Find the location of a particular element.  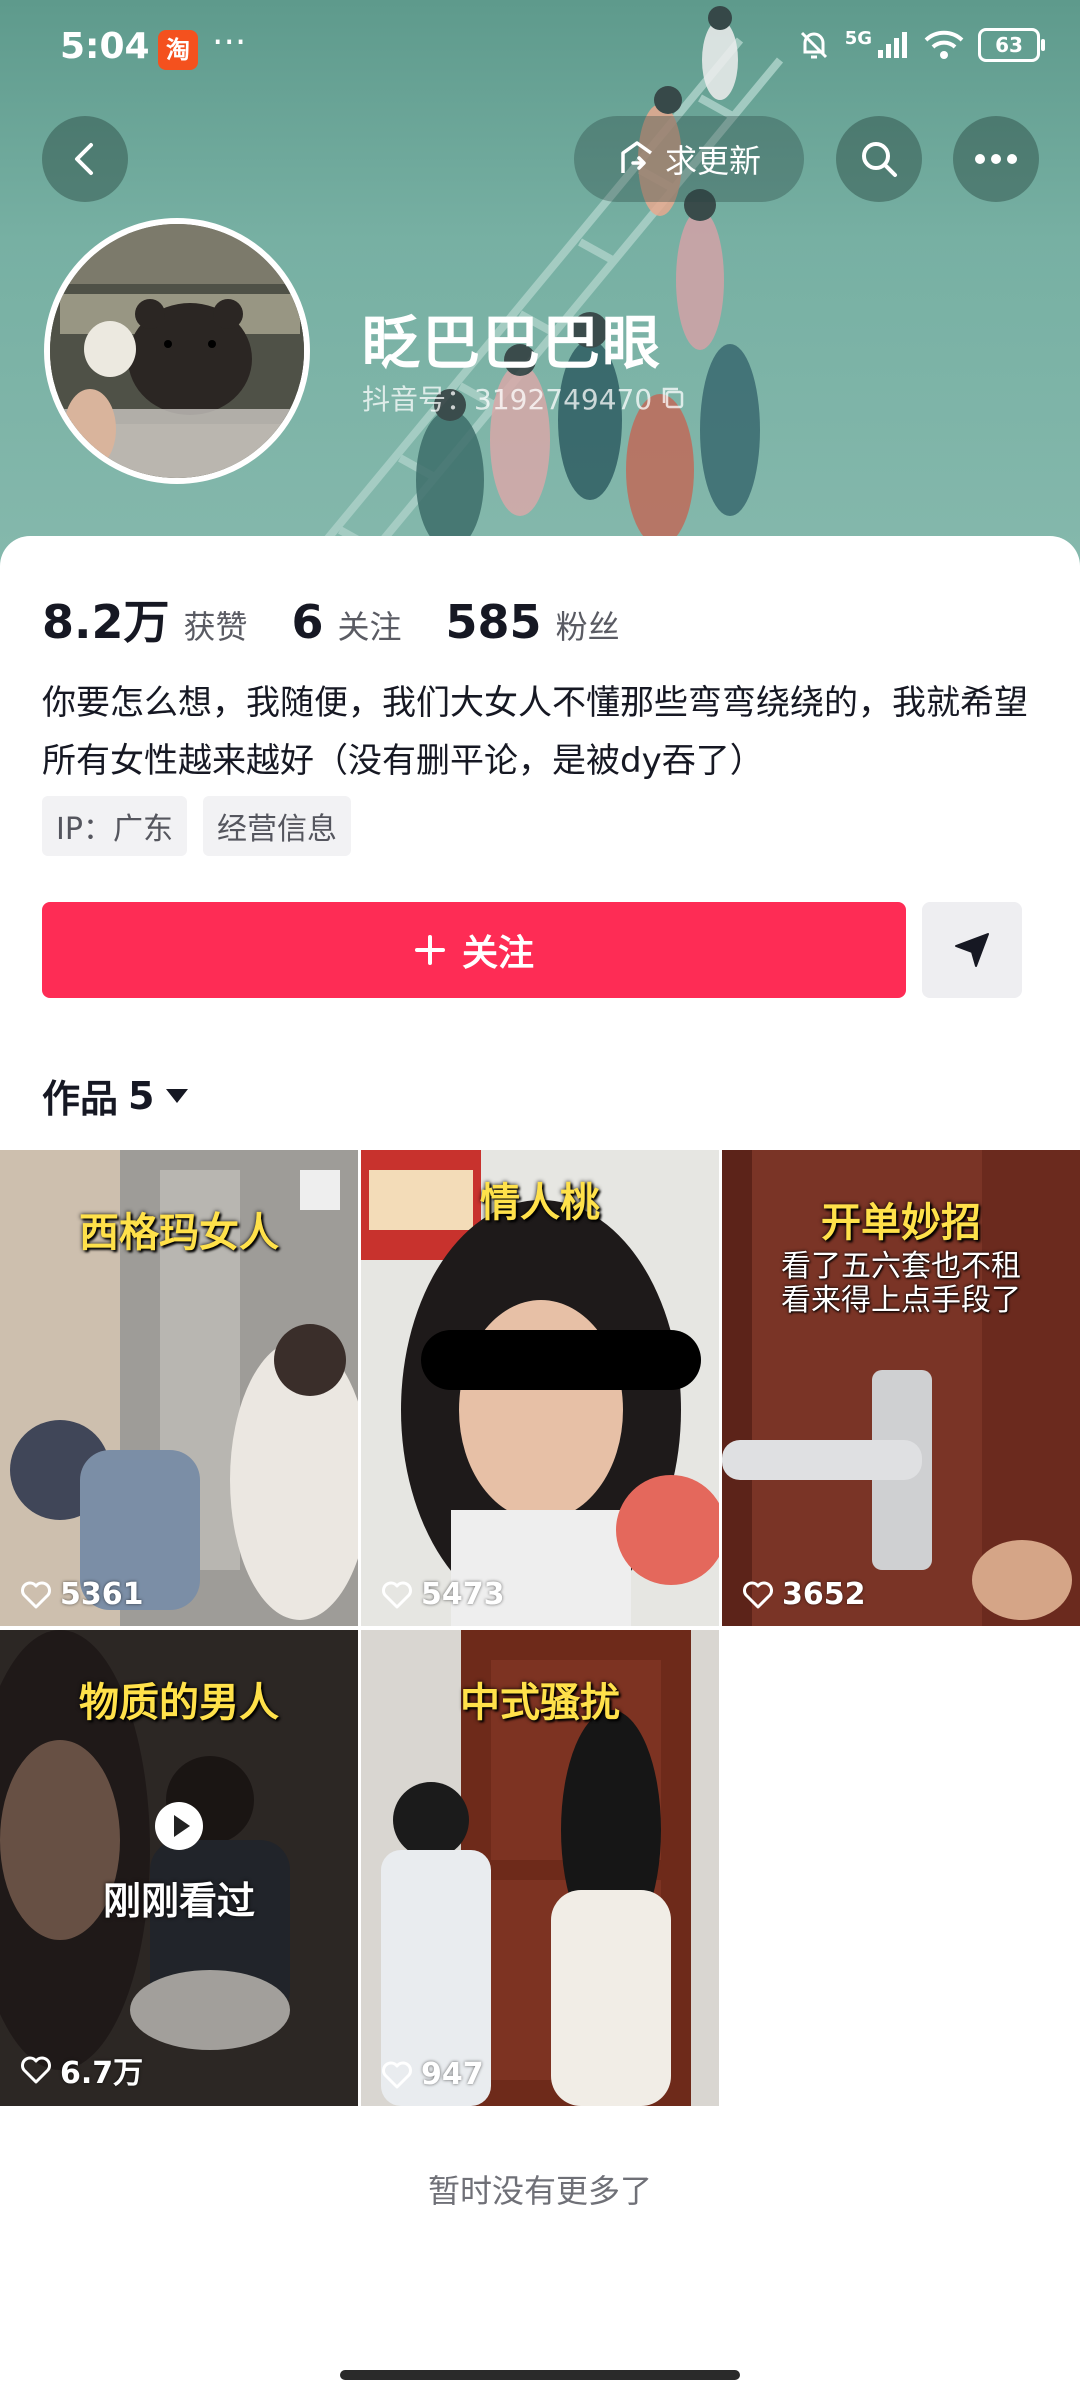

more-dots-icon is located at coordinates (996, 159).